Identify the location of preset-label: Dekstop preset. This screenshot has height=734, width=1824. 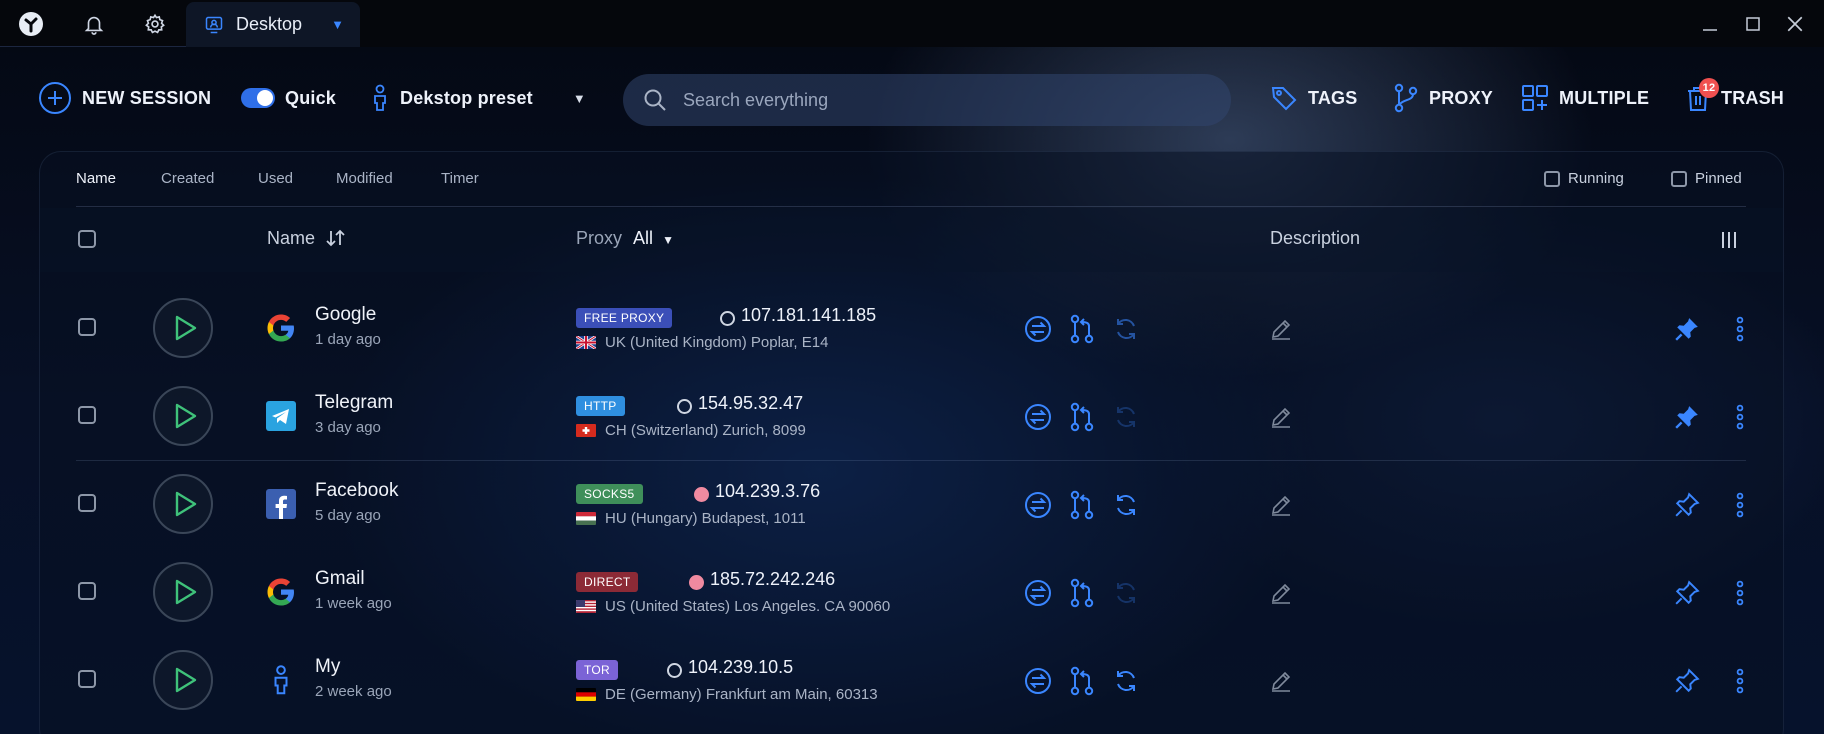
(466, 97).